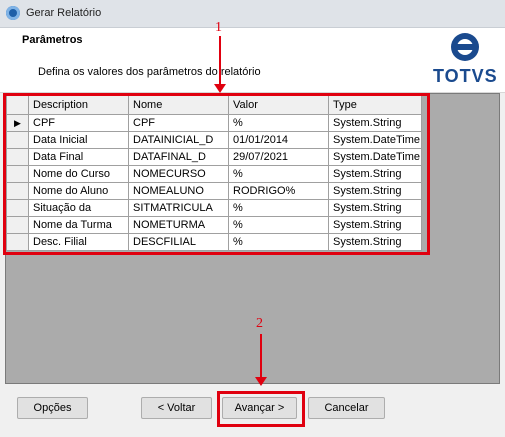 Image resolution: width=505 pixels, height=437 pixels. What do you see at coordinates (176, 408) in the screenshot?
I see `back-button: < Voltar` at bounding box center [176, 408].